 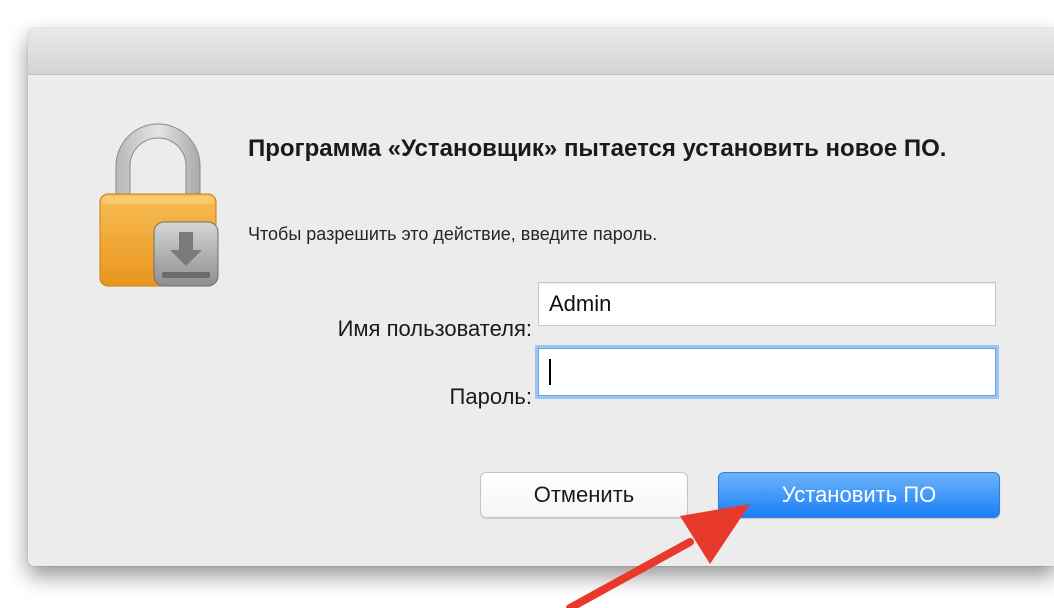 I want to click on red-arrow-icon, so click(x=658, y=556).